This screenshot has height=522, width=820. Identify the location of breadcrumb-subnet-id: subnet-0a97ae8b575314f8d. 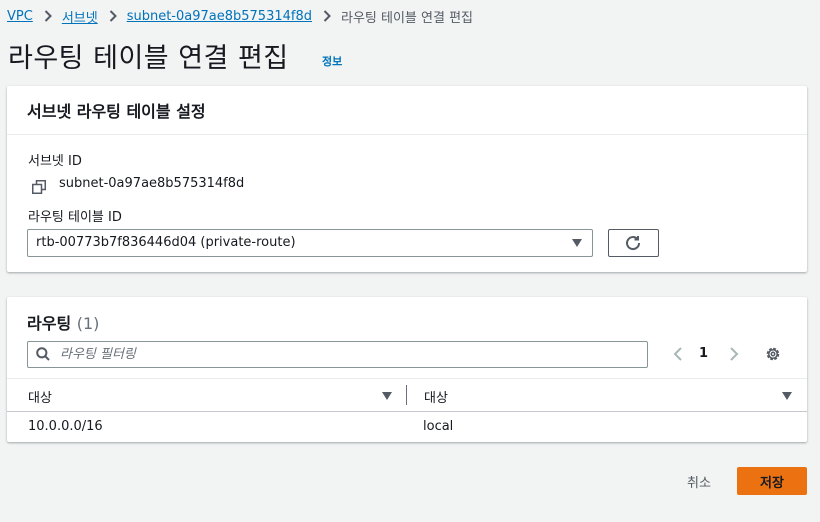
(219, 16).